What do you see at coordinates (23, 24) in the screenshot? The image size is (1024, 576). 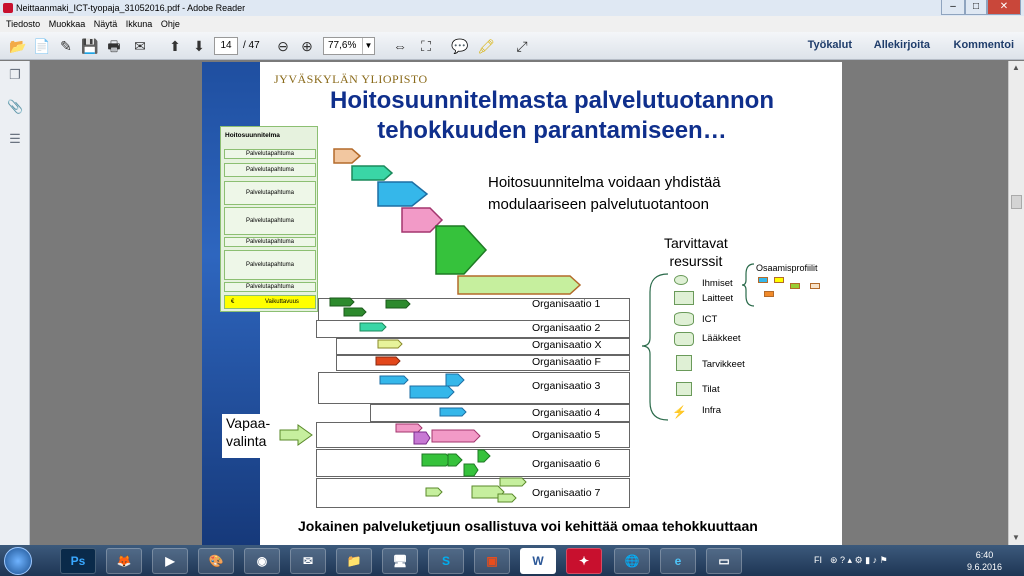 I see `menu-tiedosto: Tiedosto` at bounding box center [23, 24].